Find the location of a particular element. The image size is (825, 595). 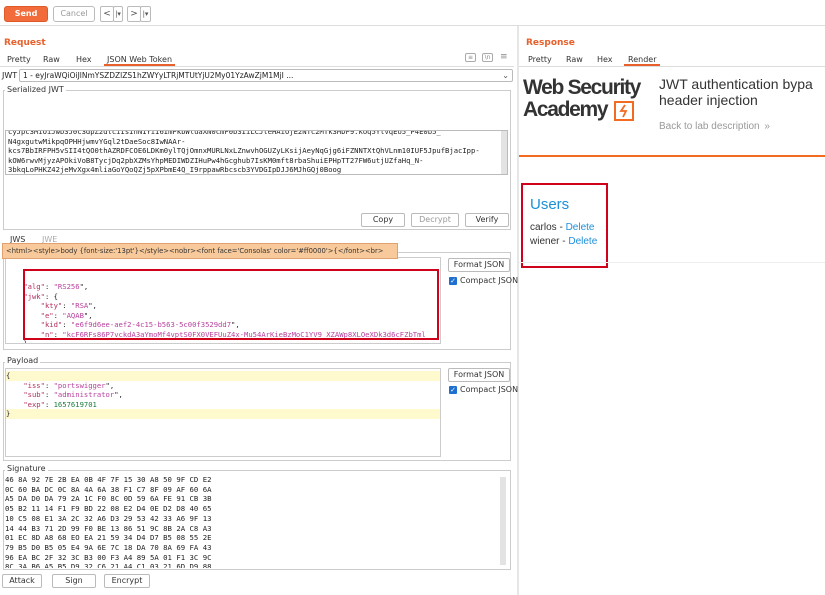

format-json-header-button: Format JSON is located at coordinates (479, 265).